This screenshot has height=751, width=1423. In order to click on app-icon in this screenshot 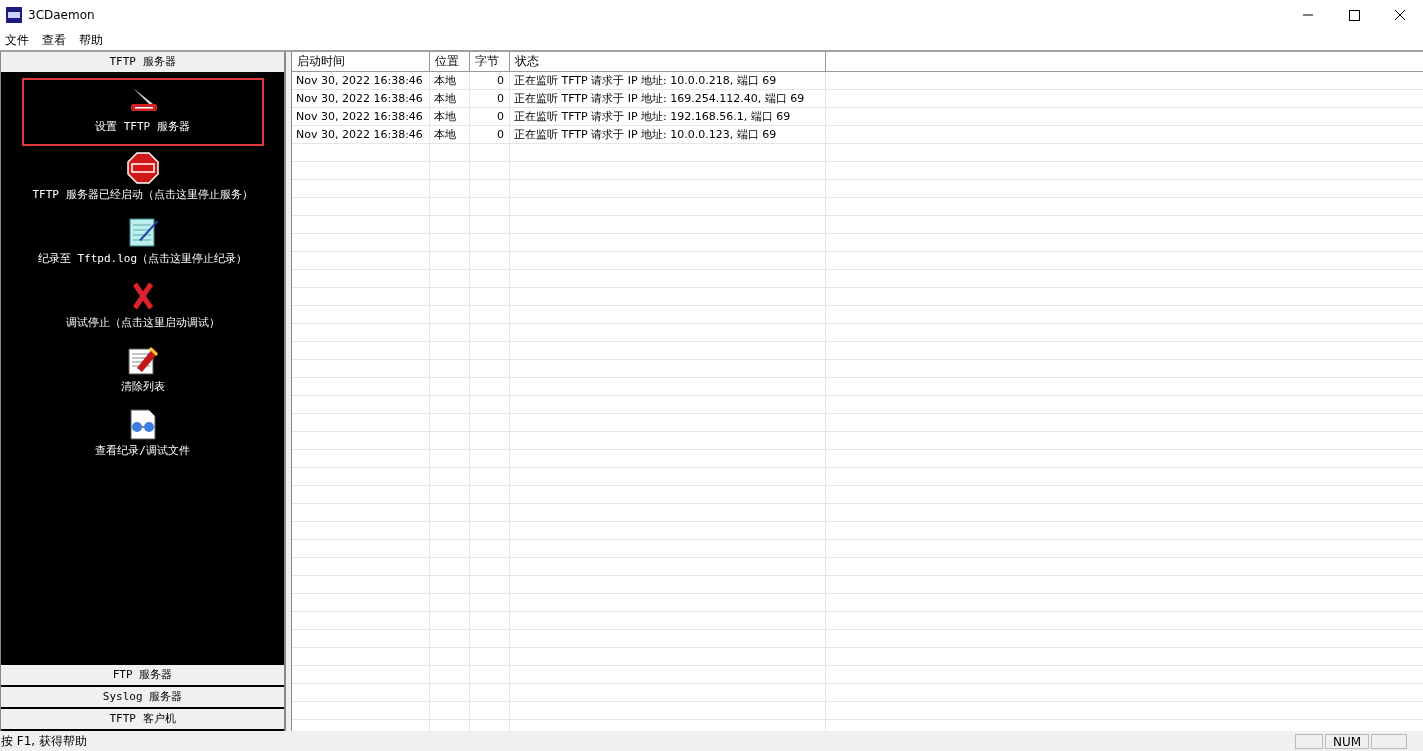, I will do `click(14, 15)`.